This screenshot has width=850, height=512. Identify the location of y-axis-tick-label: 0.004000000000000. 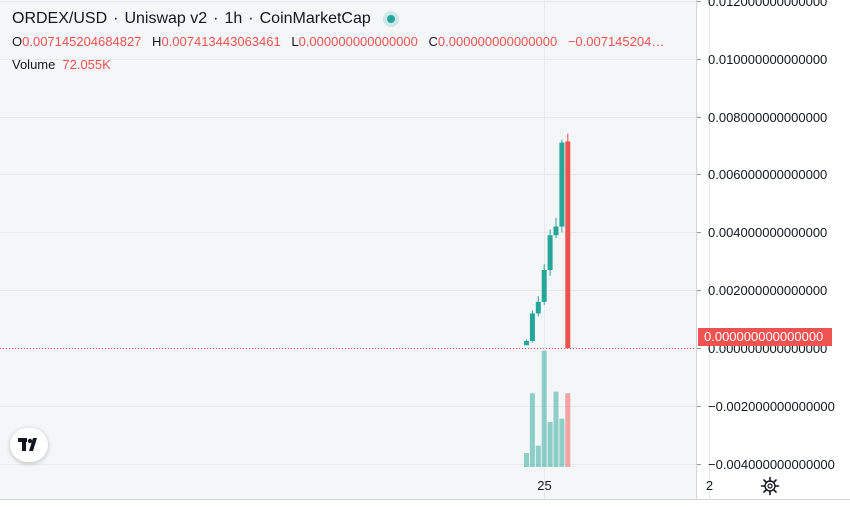
(767, 232).